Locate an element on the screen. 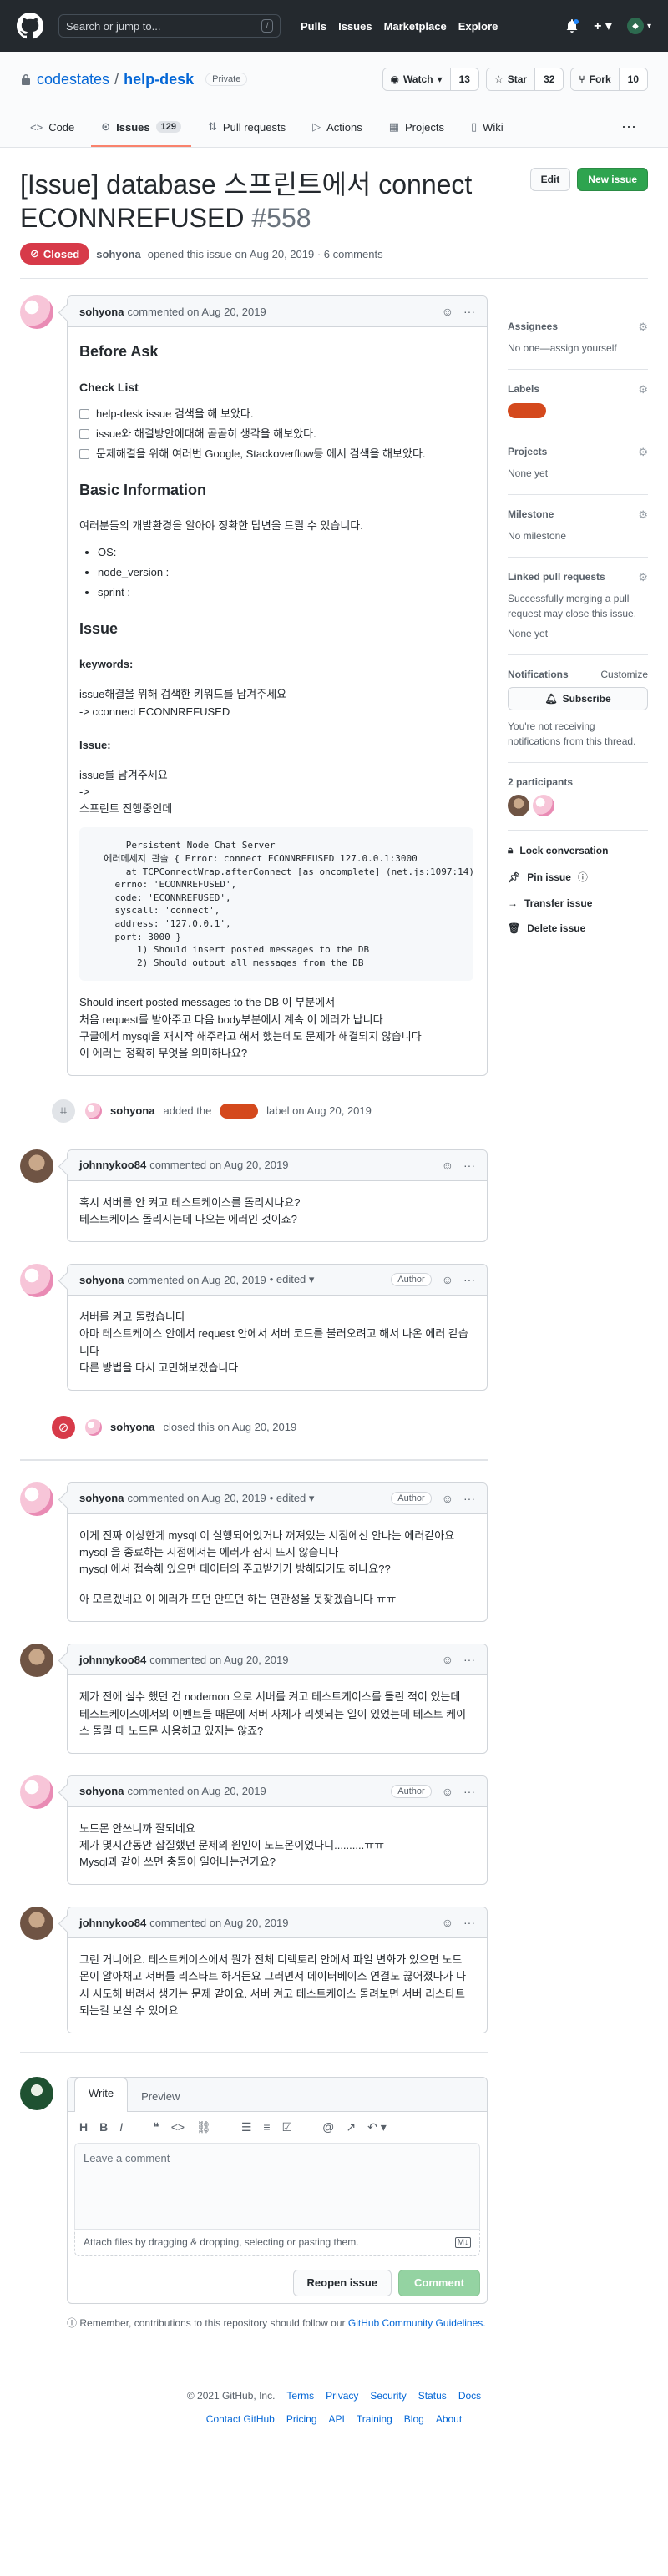 Image resolution: width=668 pixels, height=2576 pixels. tab-wiki: ▯ Wiki is located at coordinates (487, 133).